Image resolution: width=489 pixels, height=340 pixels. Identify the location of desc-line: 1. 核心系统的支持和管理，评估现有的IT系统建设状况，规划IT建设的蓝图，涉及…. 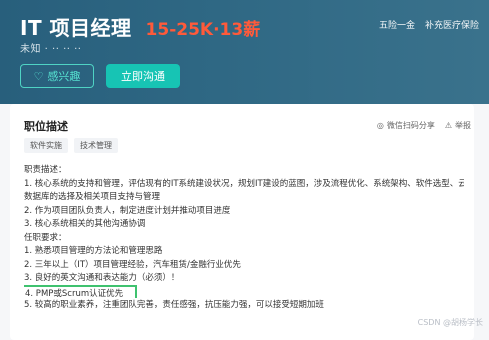
(244, 183).